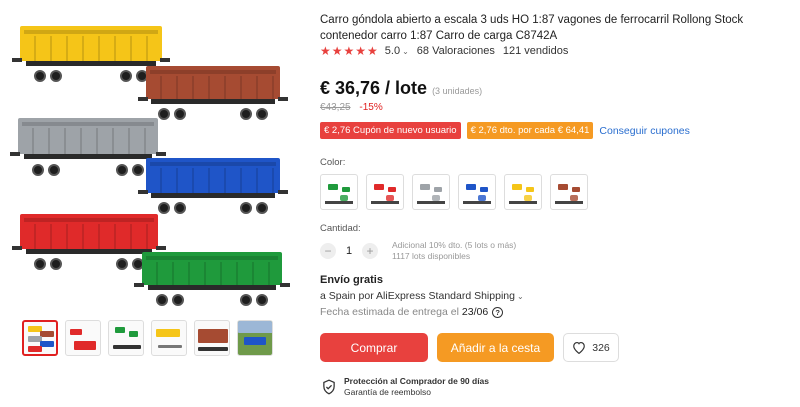 Image resolution: width=800 pixels, height=407 pixels. I want to click on shield-check-icon, so click(329, 387).